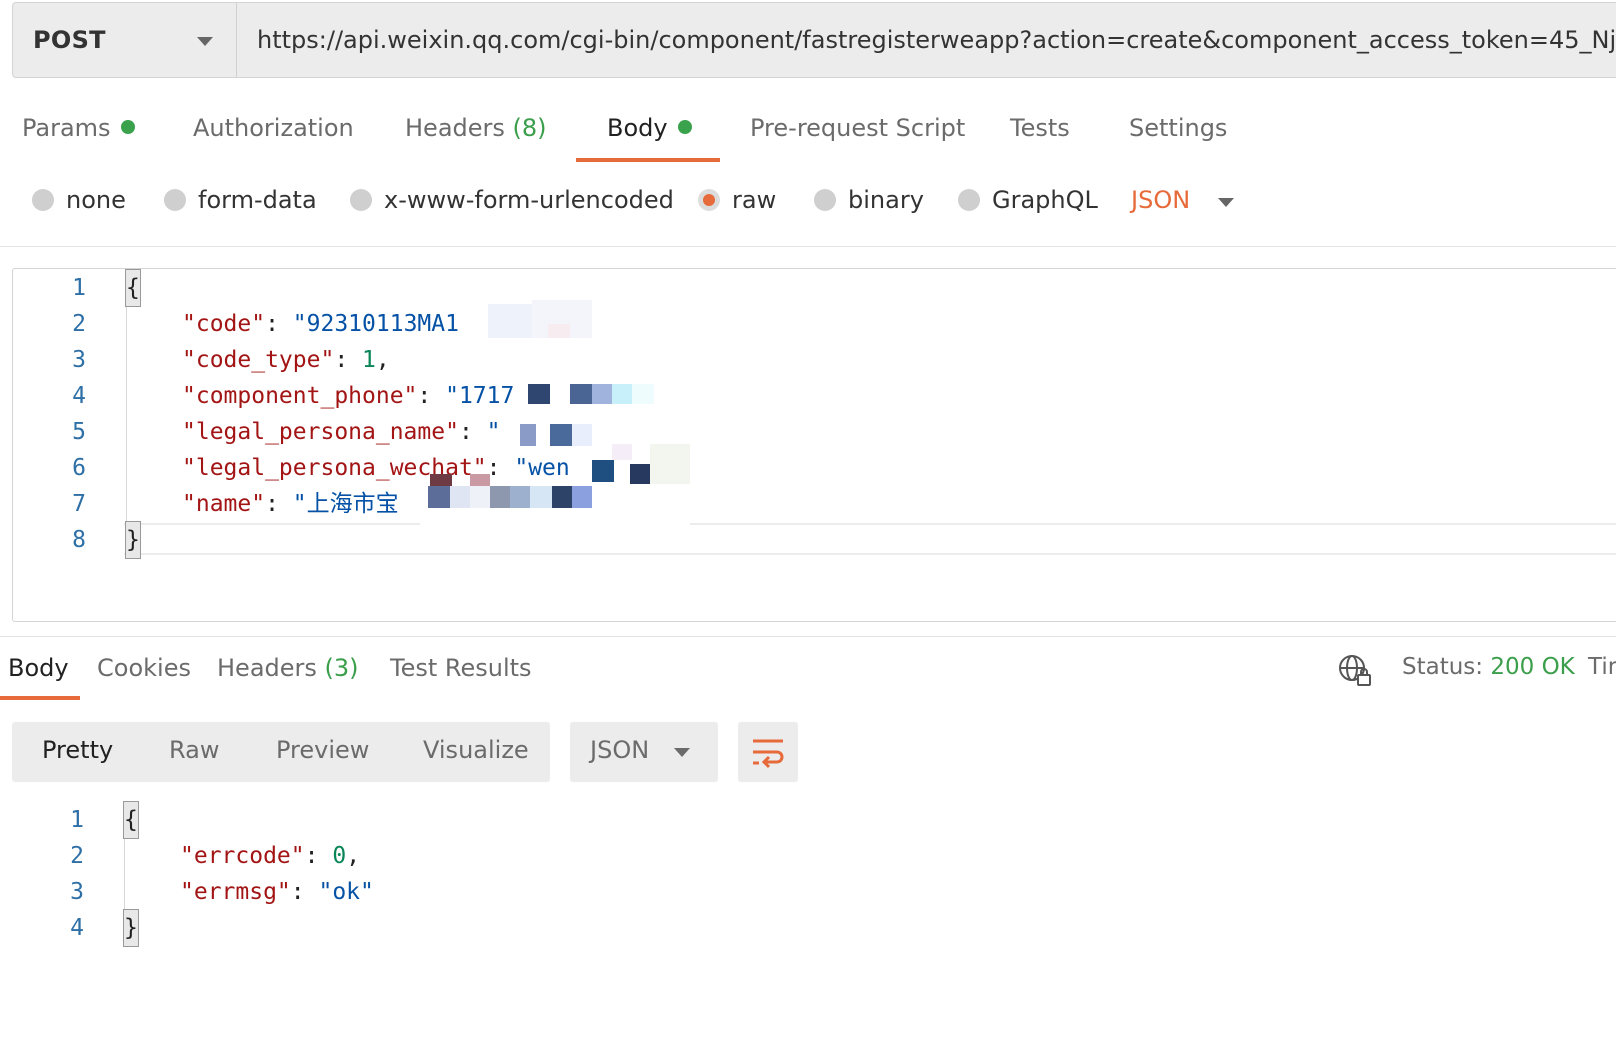  Describe the element at coordinates (529, 128) in the screenshot. I see `headers-count: (8)` at that location.